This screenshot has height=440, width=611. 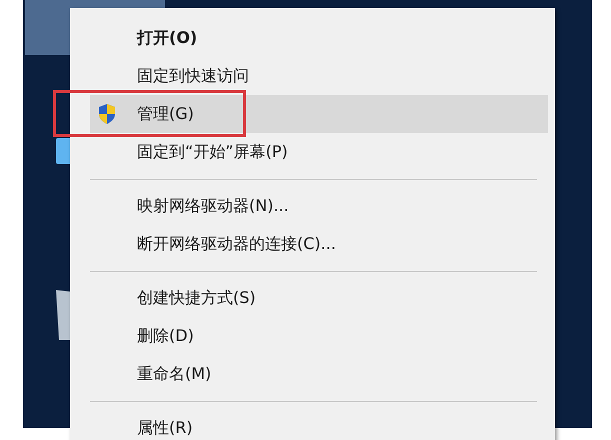 What do you see at coordinates (319, 38) in the screenshot?
I see `menu-item: 打开(O)` at bounding box center [319, 38].